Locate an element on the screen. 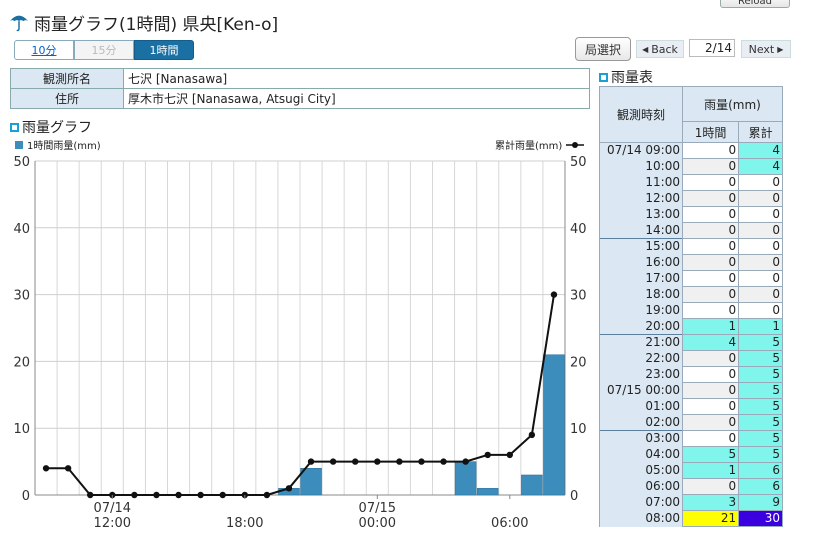  back-button: ◀ Back is located at coordinates (660, 49).